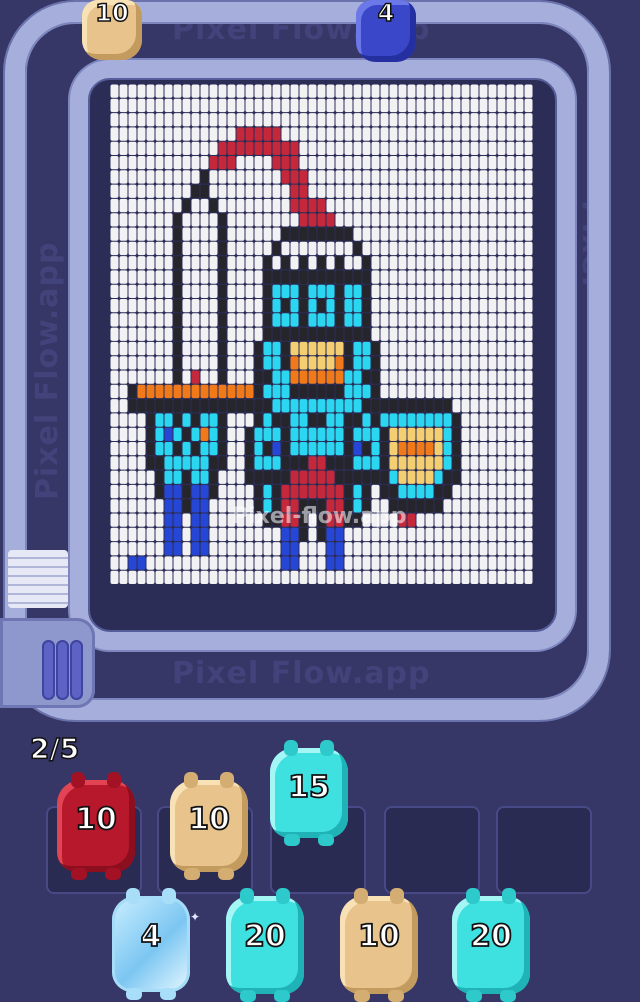 This screenshot has height=1002, width=640. Describe the element at coordinates (209, 826) in the screenshot. I see `slot-shooter-2: 10` at that location.